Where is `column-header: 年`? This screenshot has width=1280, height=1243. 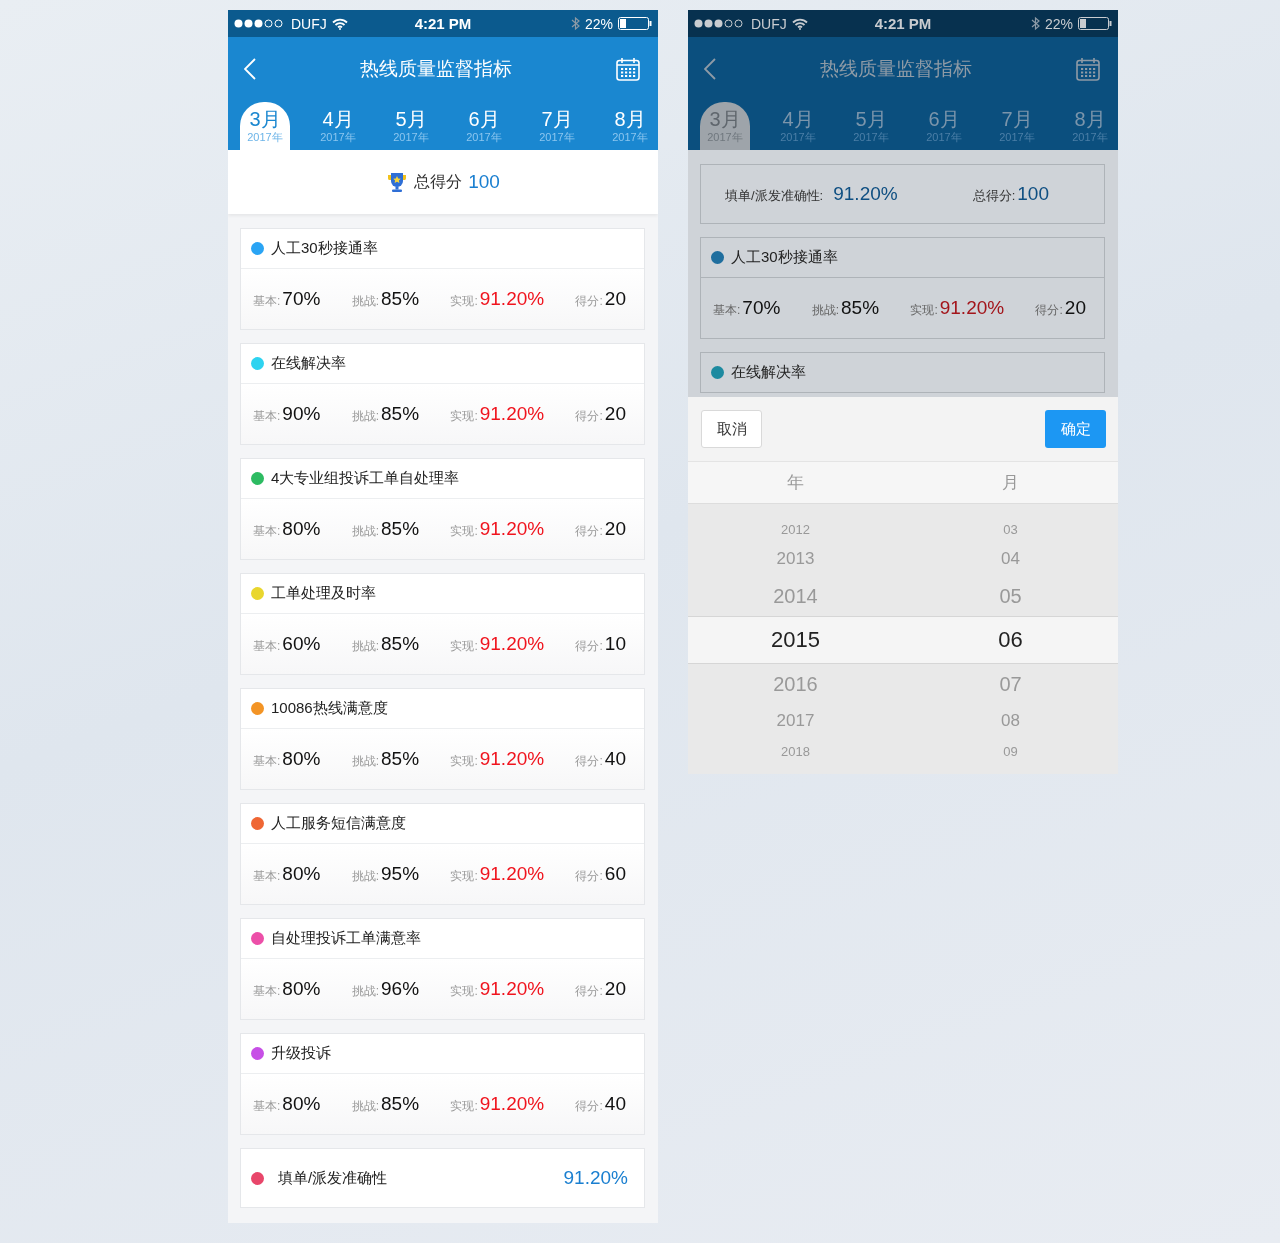
column-header: 年 is located at coordinates (795, 483).